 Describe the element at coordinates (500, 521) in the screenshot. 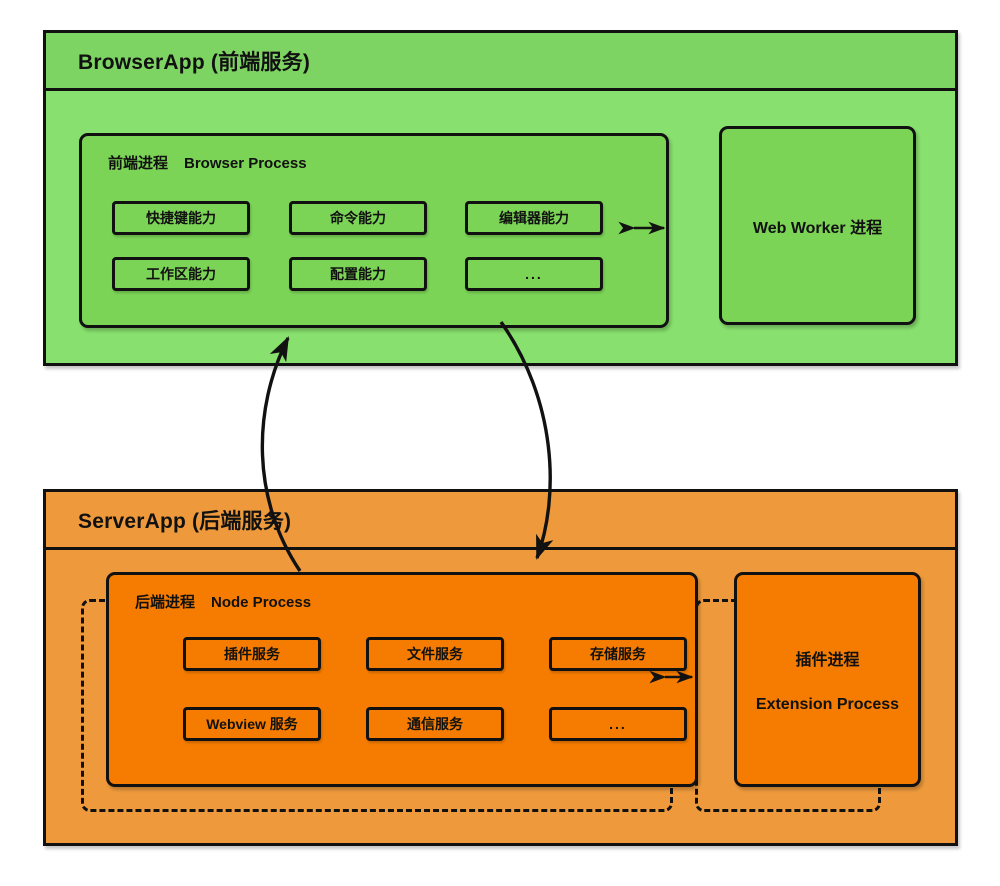

I see `server-app-header: ServerApp (后端服务)` at that location.